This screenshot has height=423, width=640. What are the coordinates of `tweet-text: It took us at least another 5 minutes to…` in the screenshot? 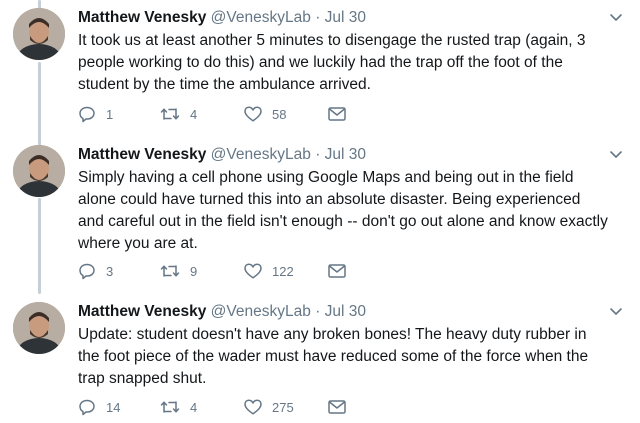 It's located at (332, 62).